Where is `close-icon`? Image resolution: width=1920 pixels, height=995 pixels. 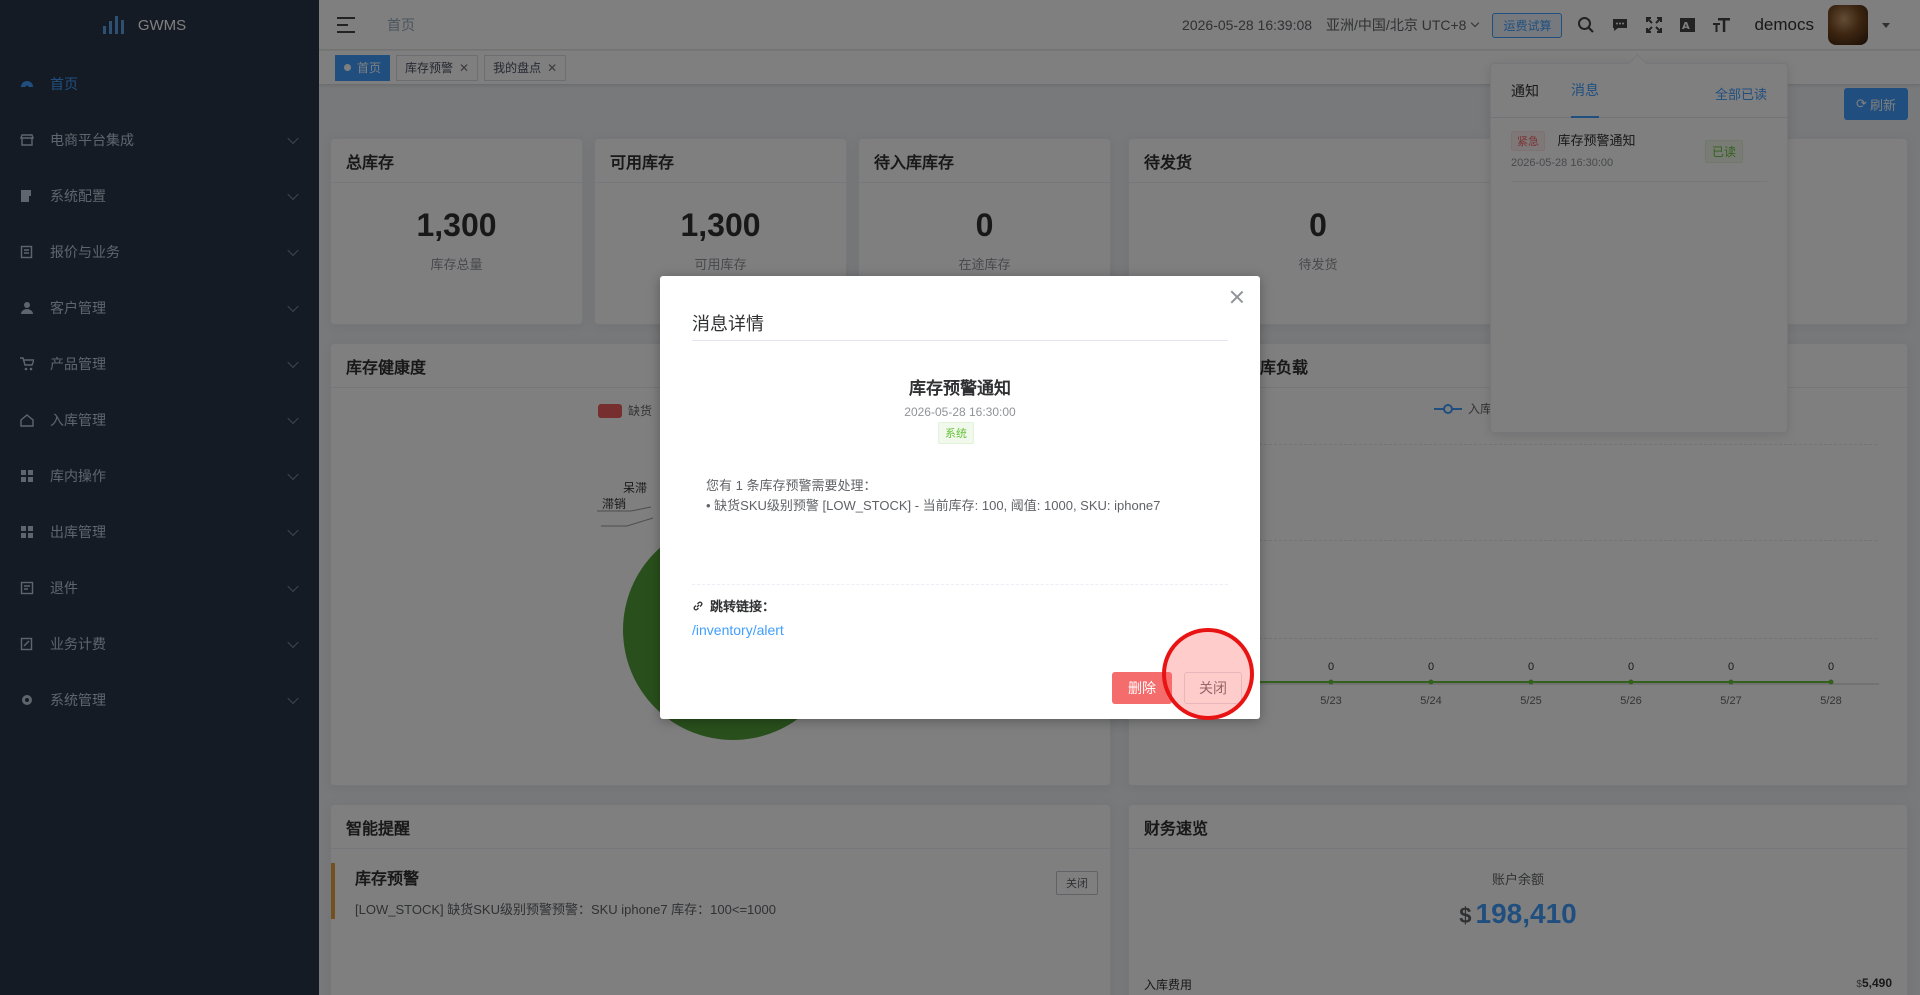 close-icon is located at coordinates (1237, 297).